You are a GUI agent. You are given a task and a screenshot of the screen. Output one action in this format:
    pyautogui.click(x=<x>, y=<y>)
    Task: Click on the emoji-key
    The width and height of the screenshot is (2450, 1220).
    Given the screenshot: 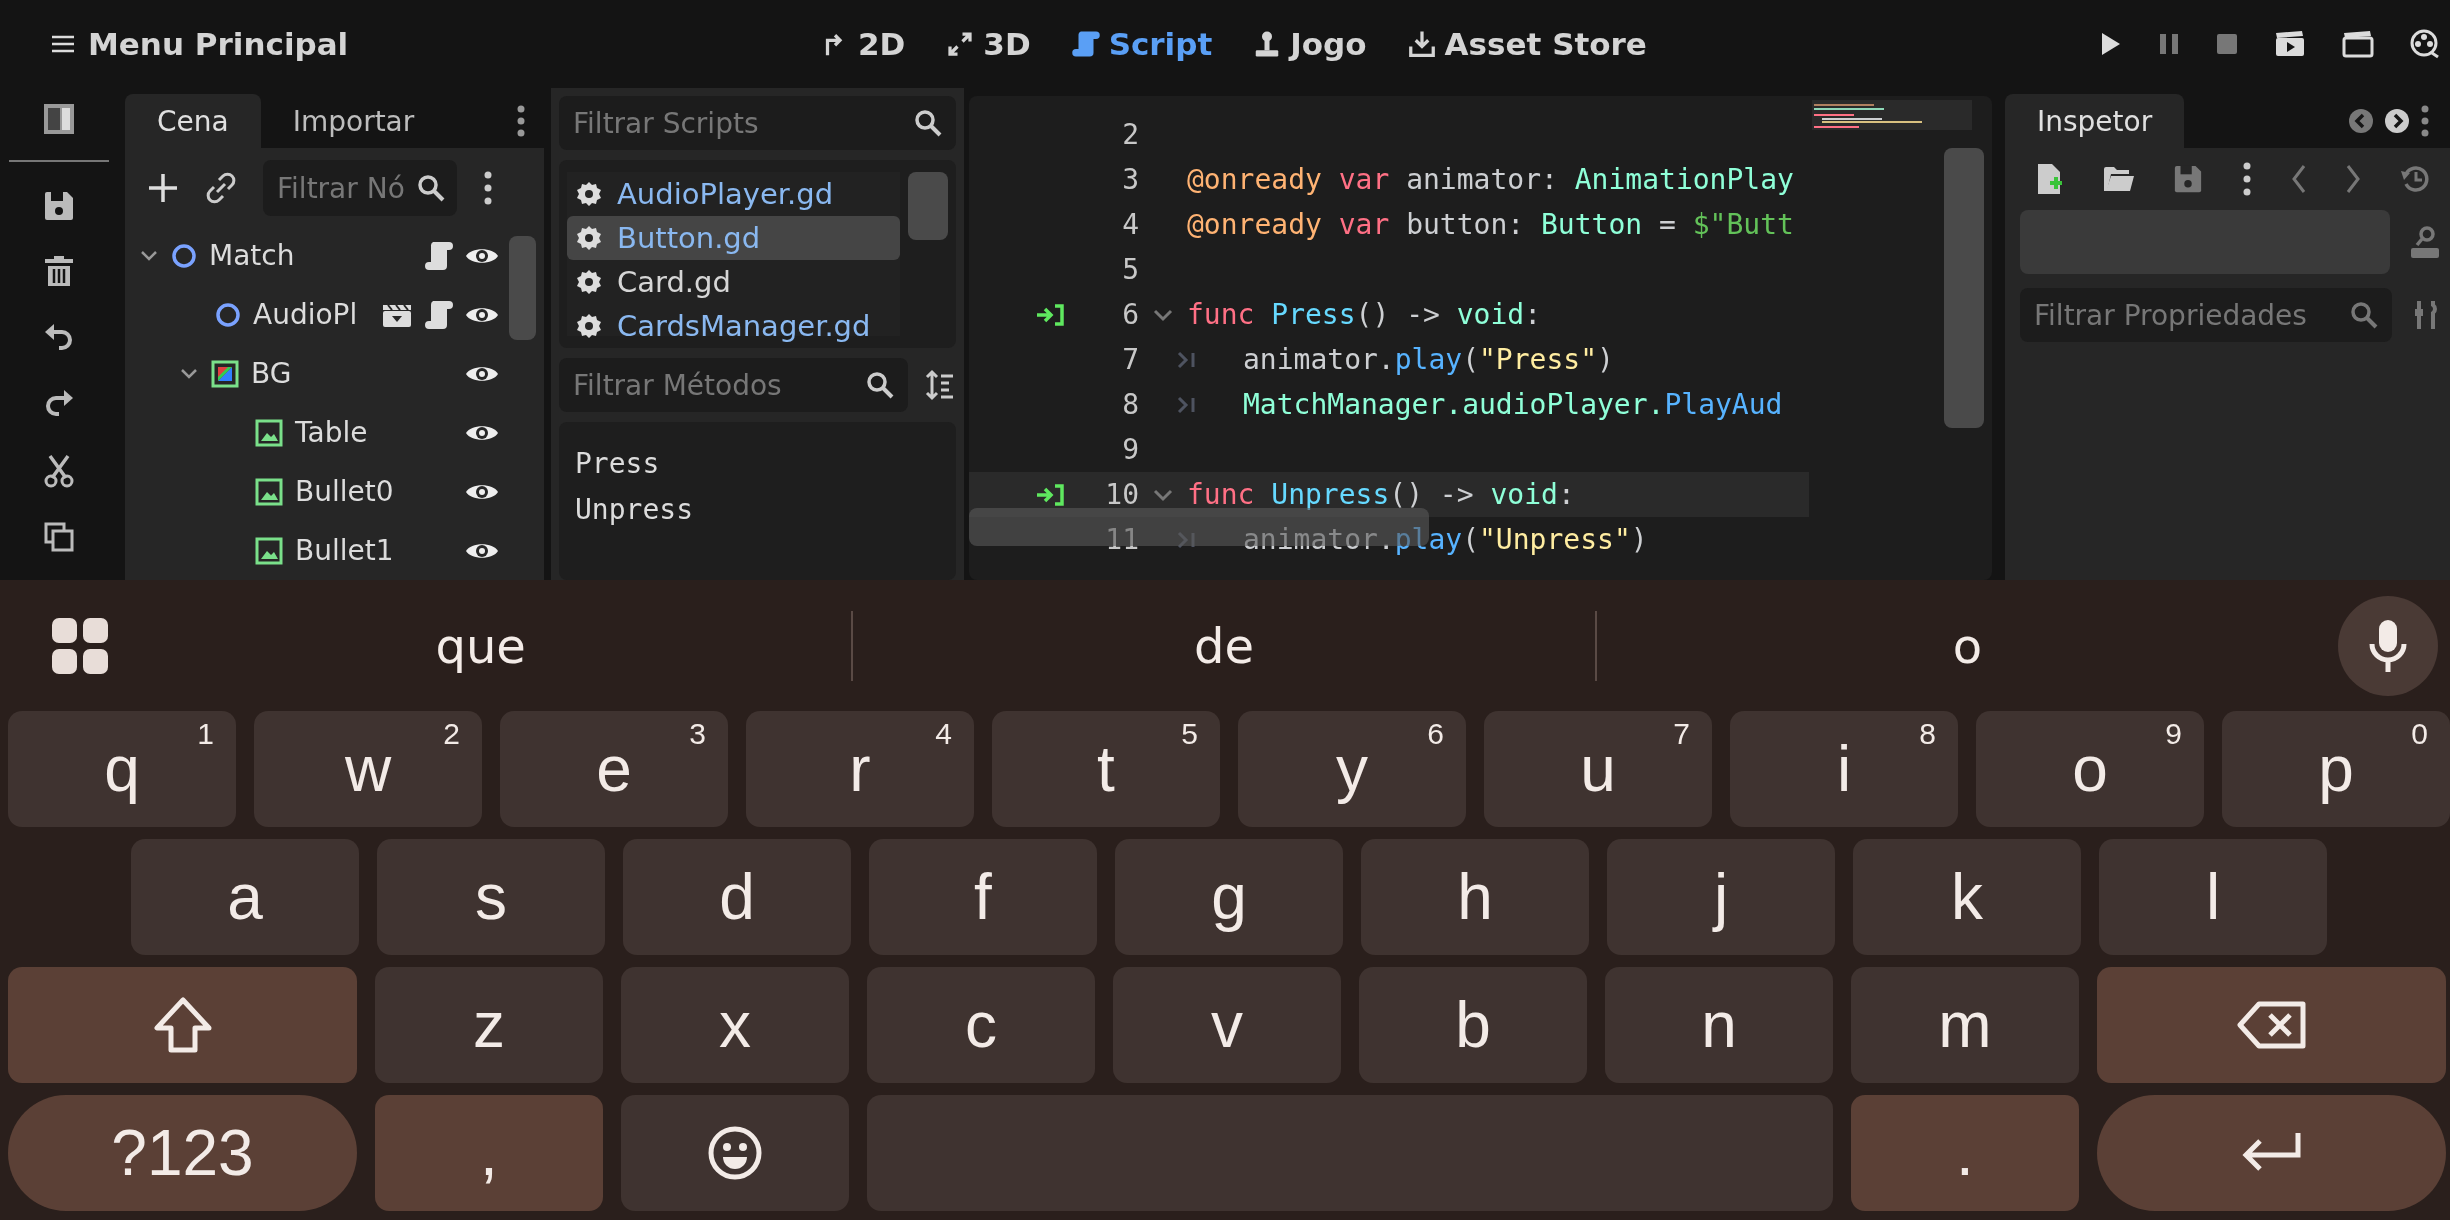 What is the action you would take?
    pyautogui.click(x=735, y=1153)
    